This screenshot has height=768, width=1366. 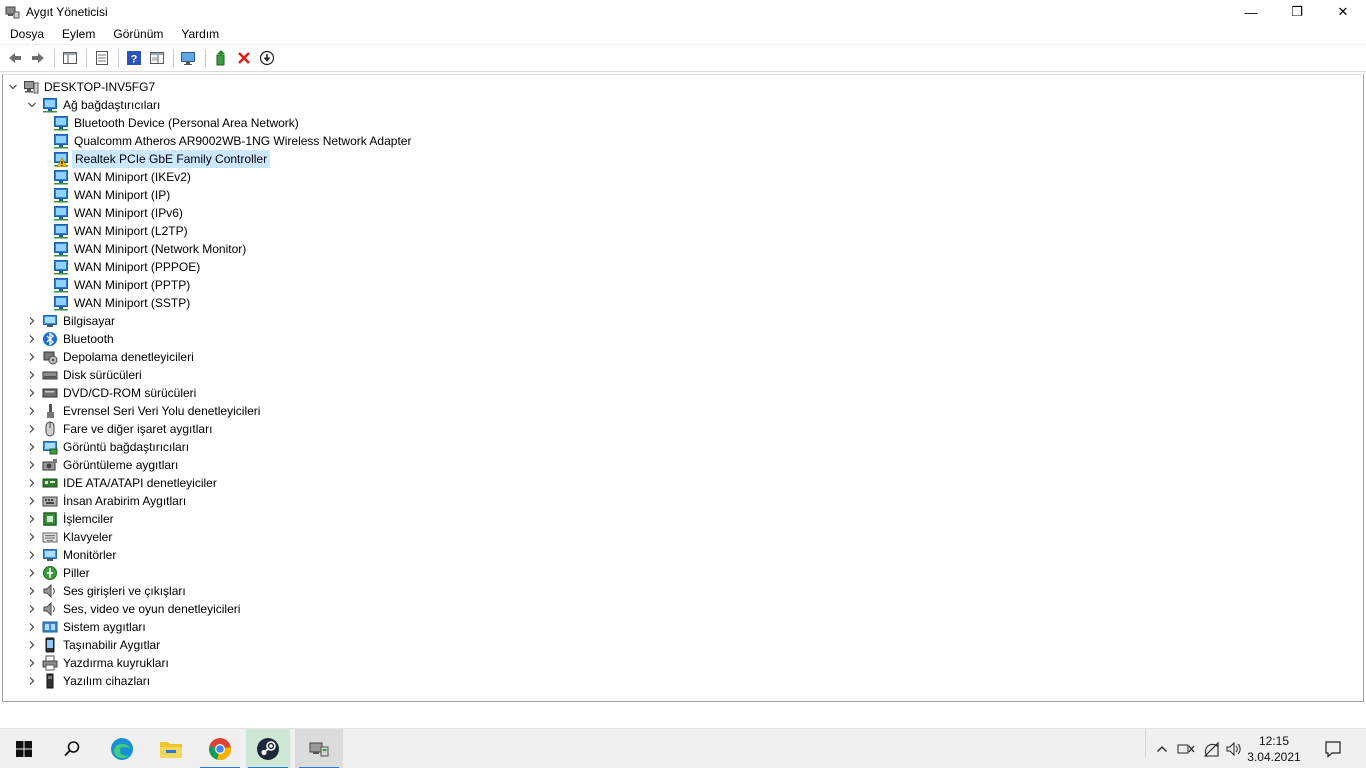 What do you see at coordinates (120, 303) in the screenshot?
I see `network-adapter-item: WAN Miniport (SSTP)` at bounding box center [120, 303].